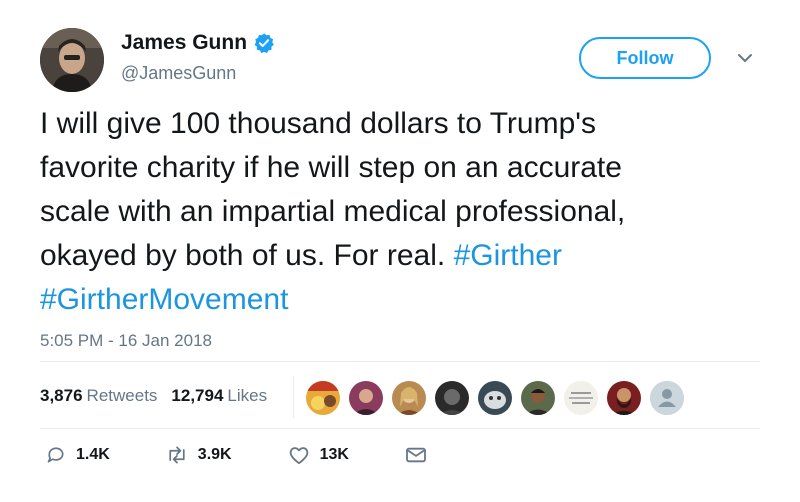  Describe the element at coordinates (55, 455) in the screenshot. I see `reply-icon` at that location.